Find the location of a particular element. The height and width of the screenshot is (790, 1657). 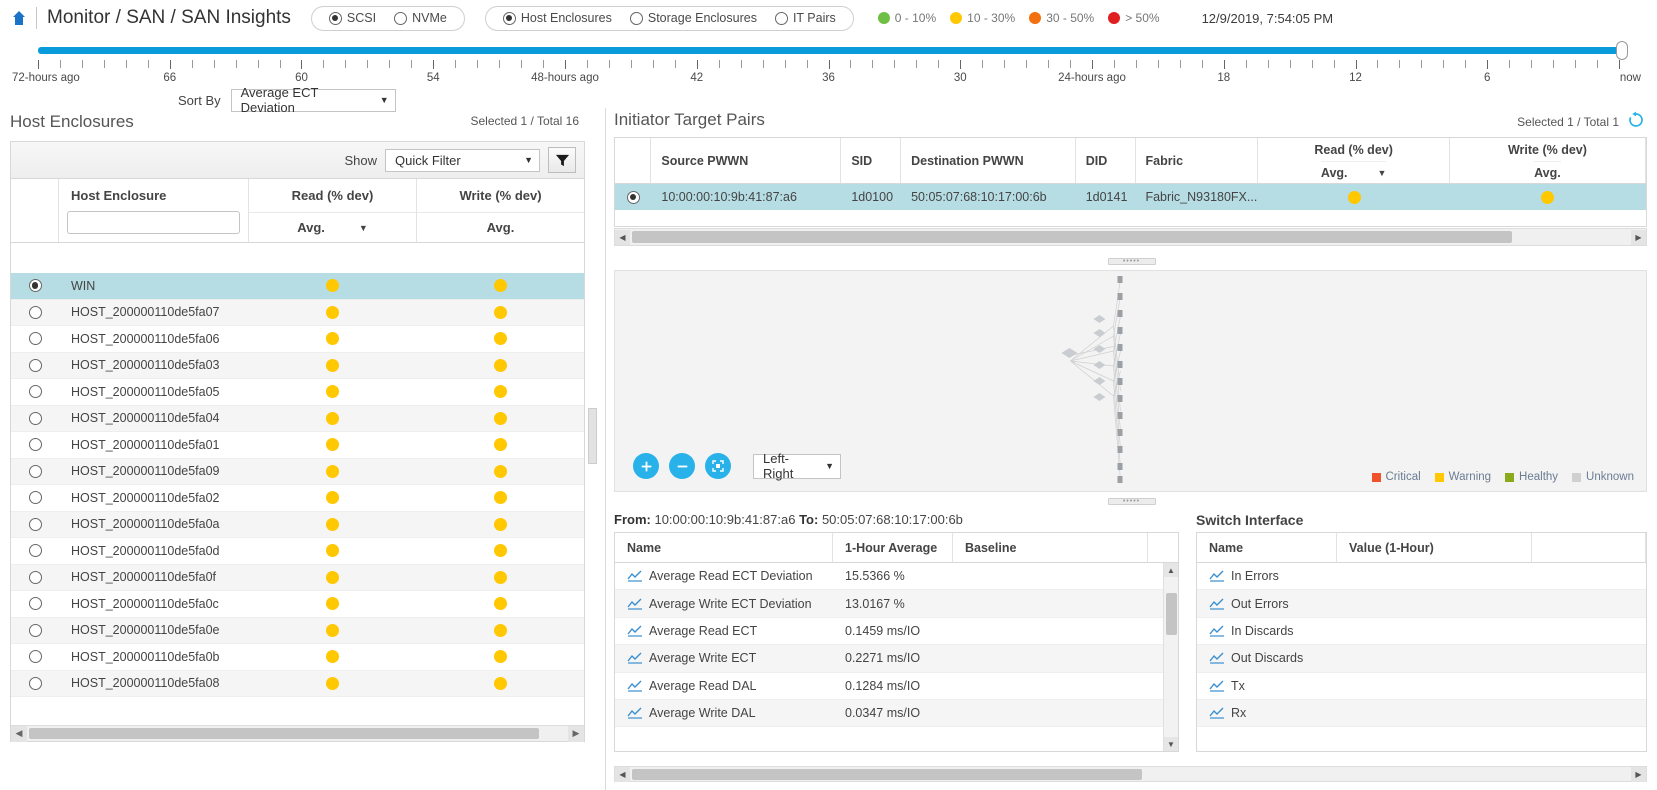

sort-desc-icon: ▼ is located at coordinates (363, 228).